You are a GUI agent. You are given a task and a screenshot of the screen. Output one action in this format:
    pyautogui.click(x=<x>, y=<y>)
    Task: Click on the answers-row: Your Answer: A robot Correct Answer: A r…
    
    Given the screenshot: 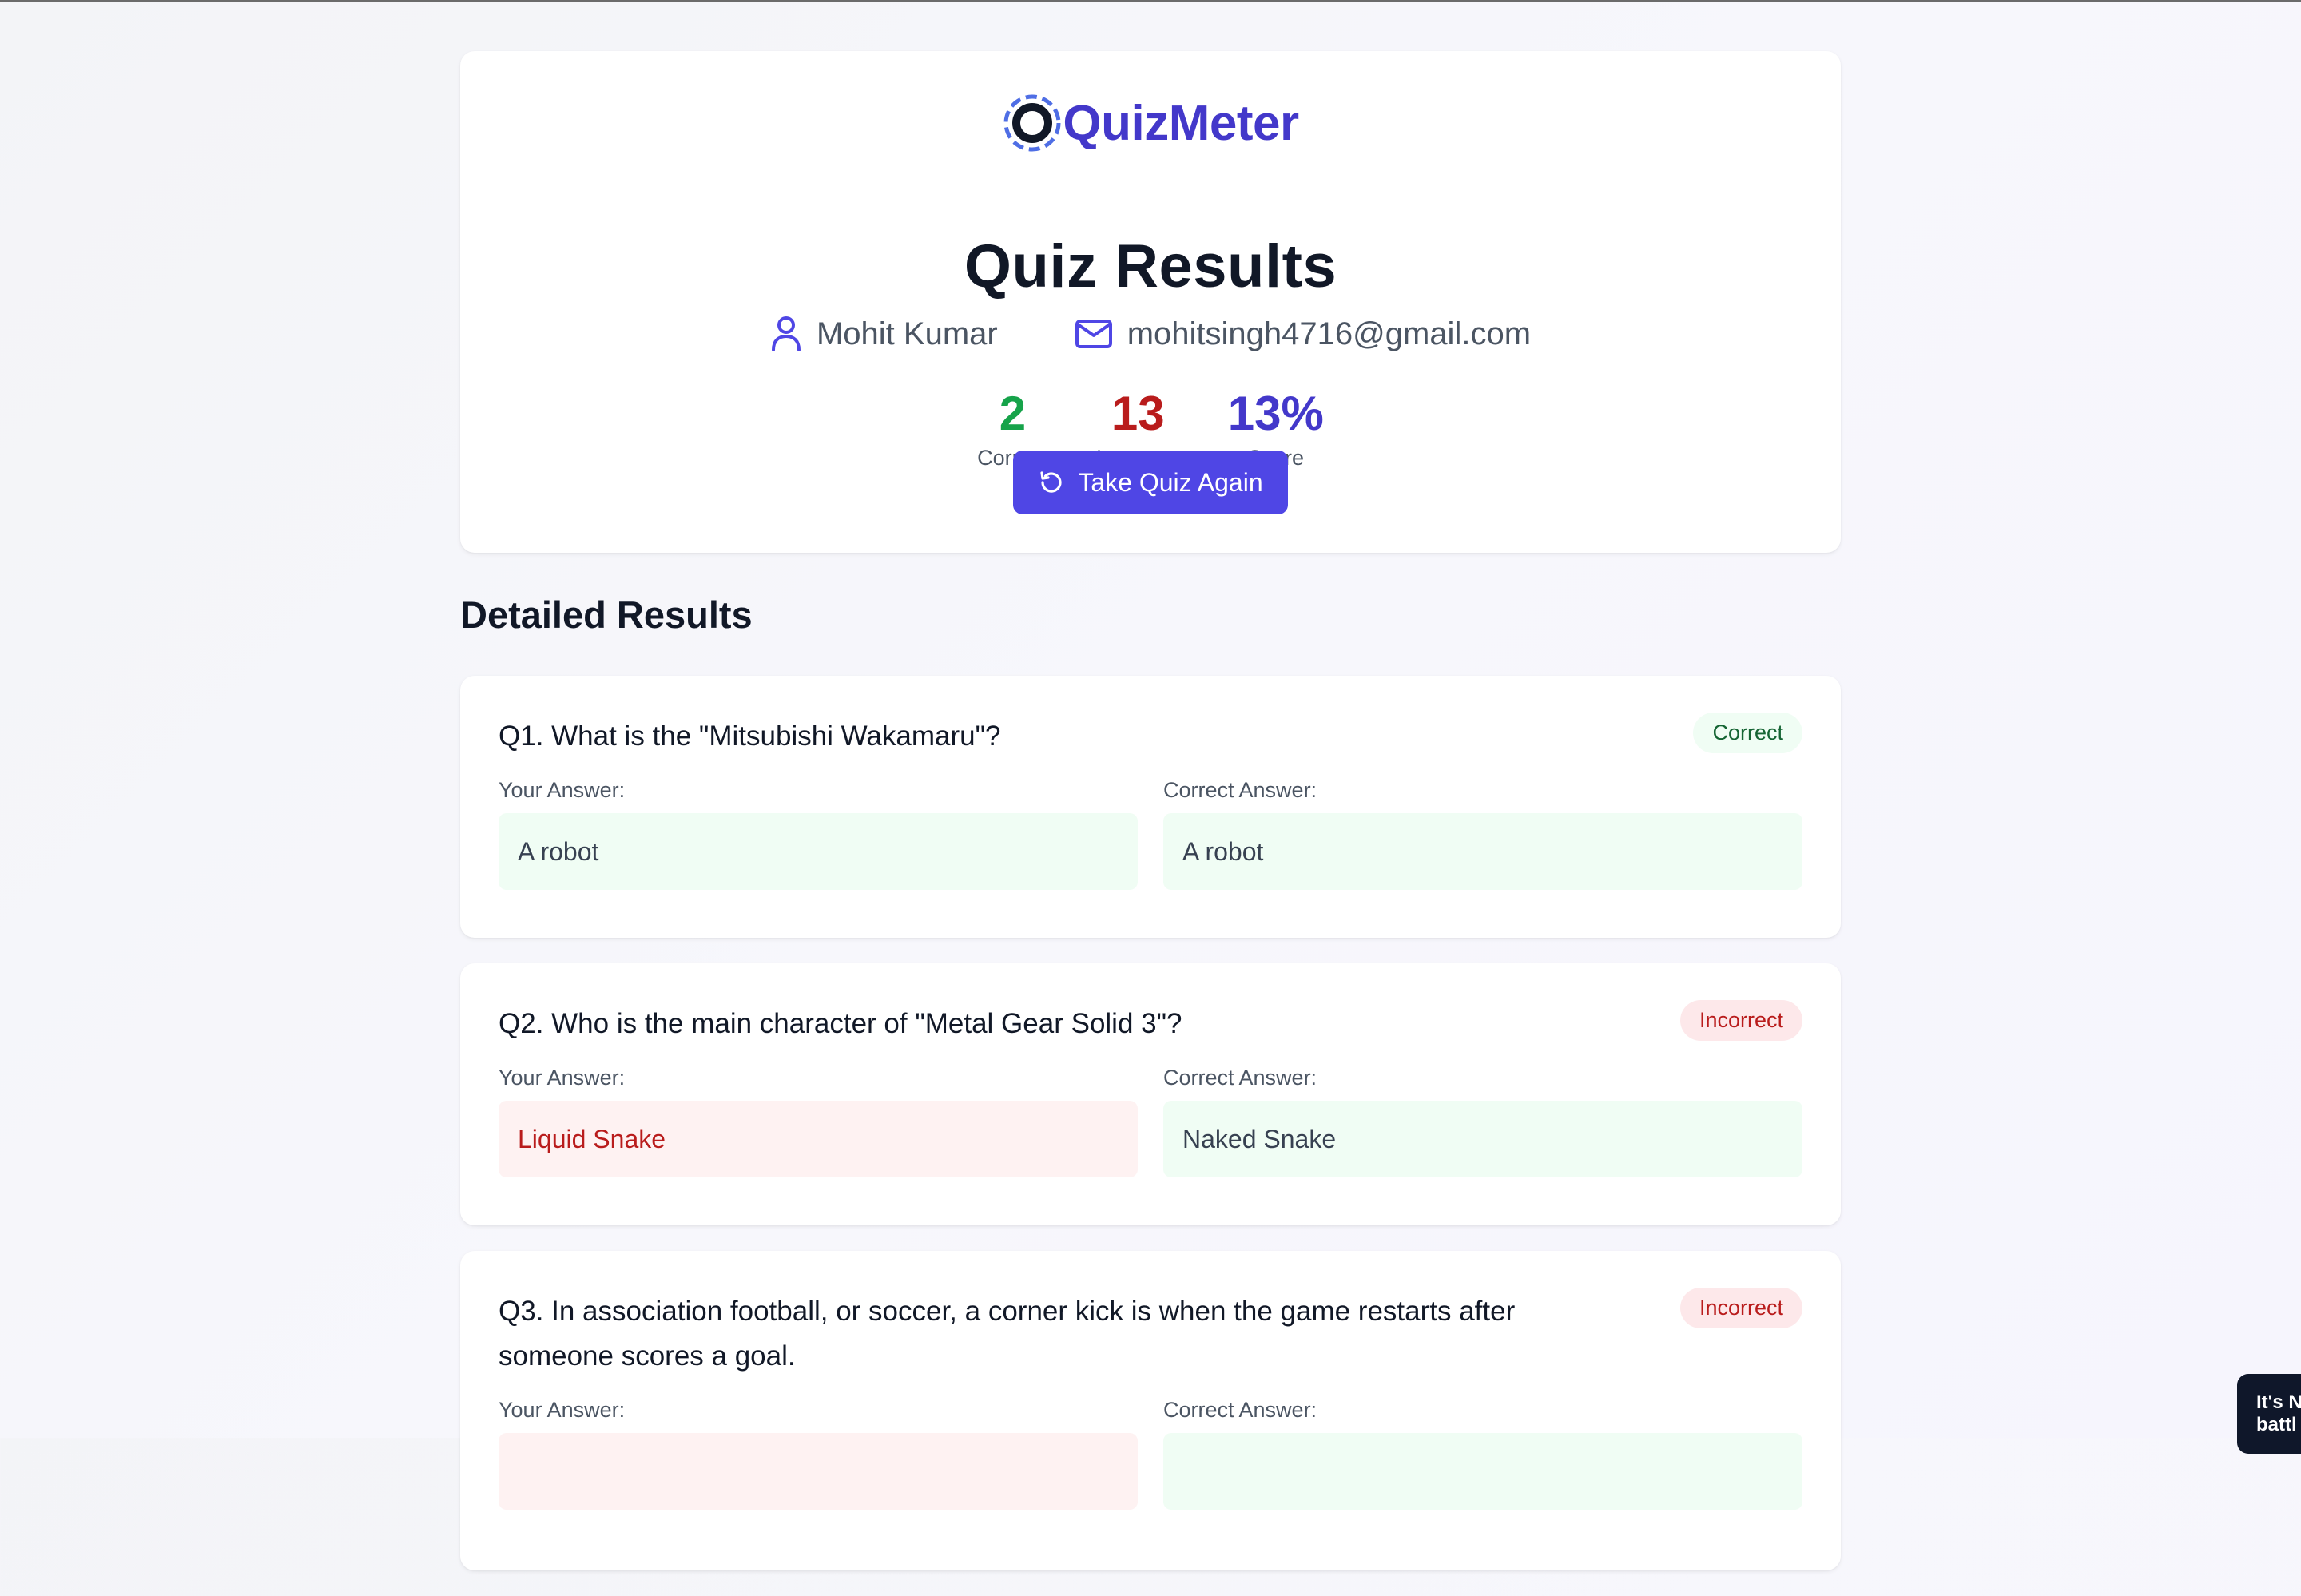 What is the action you would take?
    pyautogui.click(x=1150, y=834)
    